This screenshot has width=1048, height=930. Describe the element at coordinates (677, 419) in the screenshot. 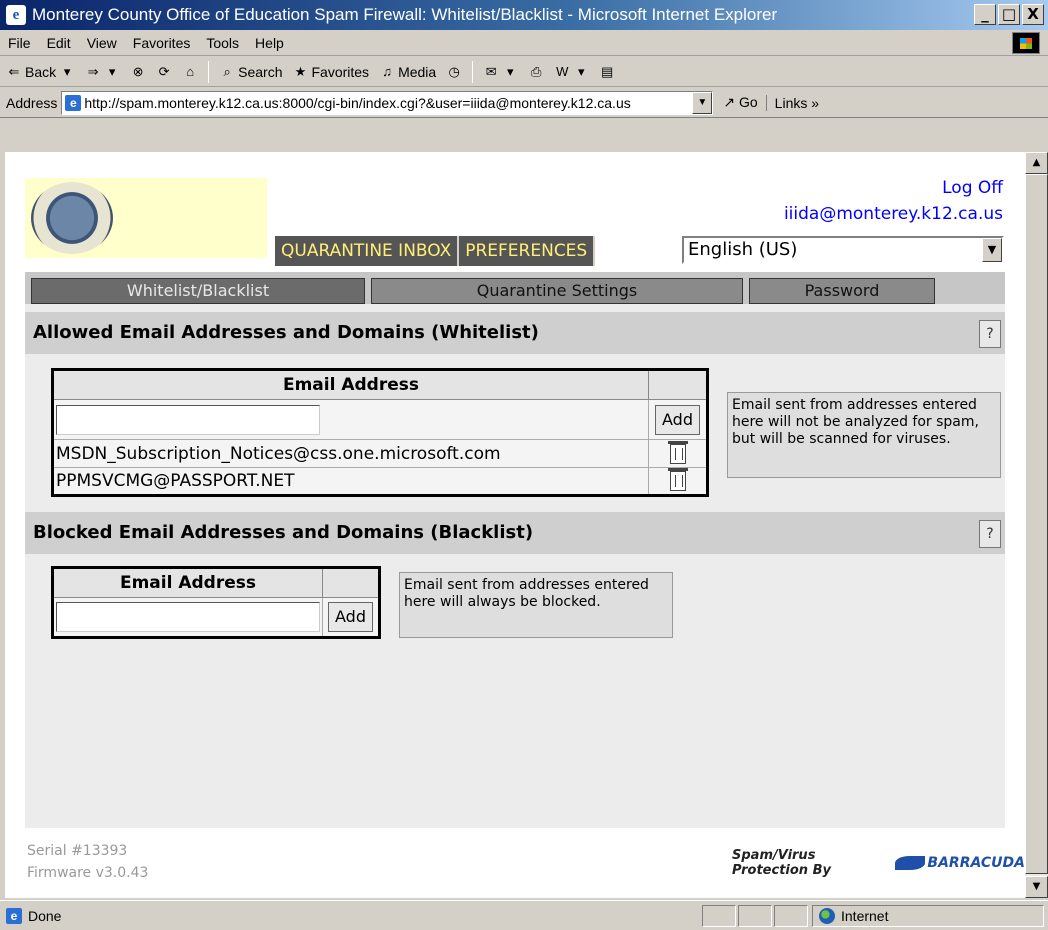

I see `whitelist-add-button: Add` at that location.